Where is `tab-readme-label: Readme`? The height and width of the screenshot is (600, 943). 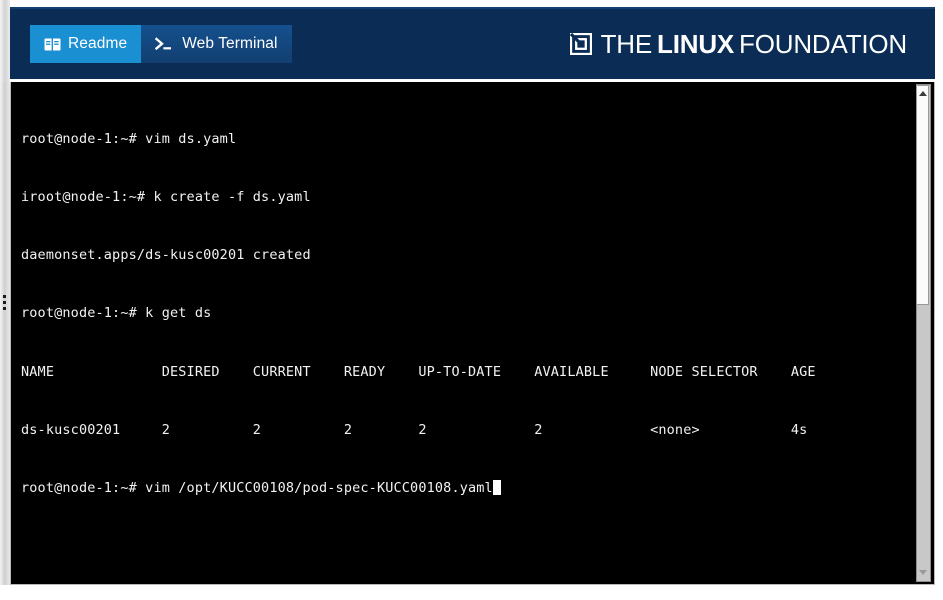 tab-readme-label: Readme is located at coordinates (98, 43).